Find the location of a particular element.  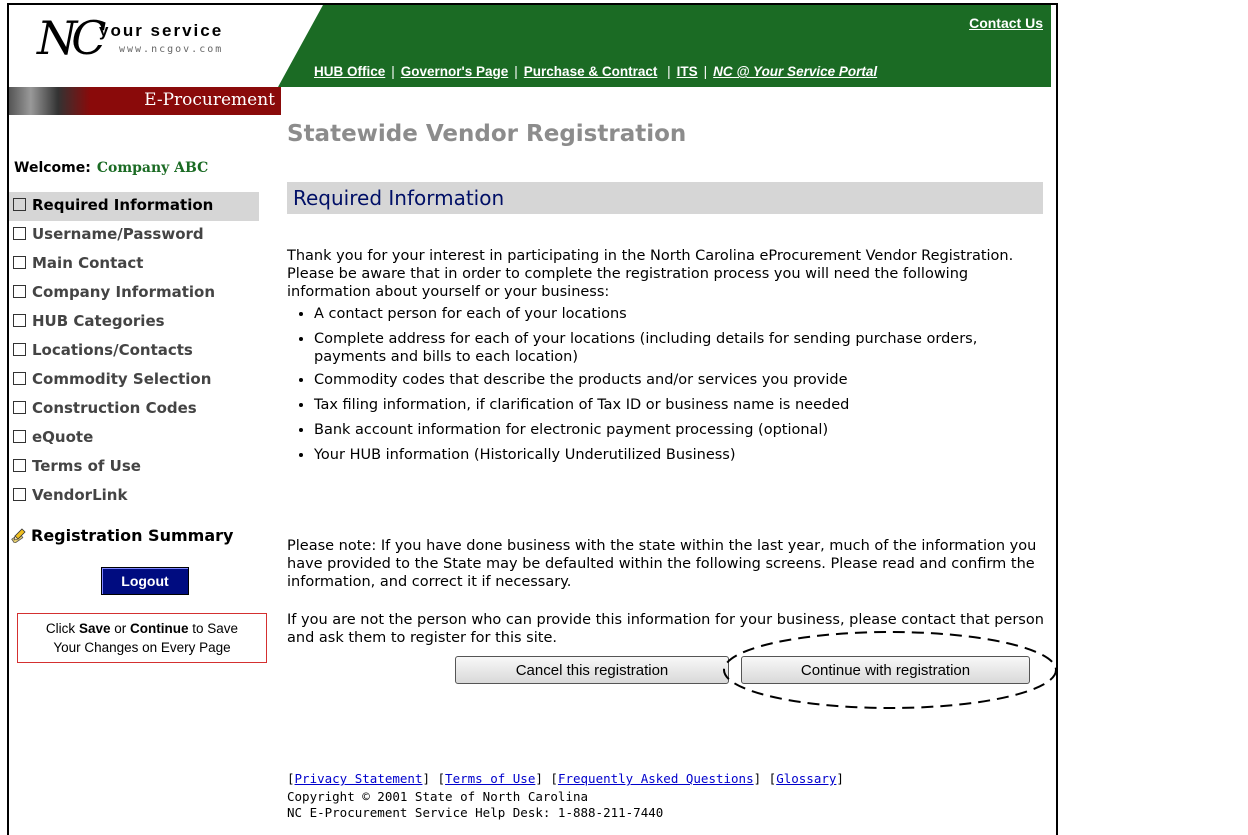

privacy-statement-link: Privacy Statement is located at coordinates (359, 778).